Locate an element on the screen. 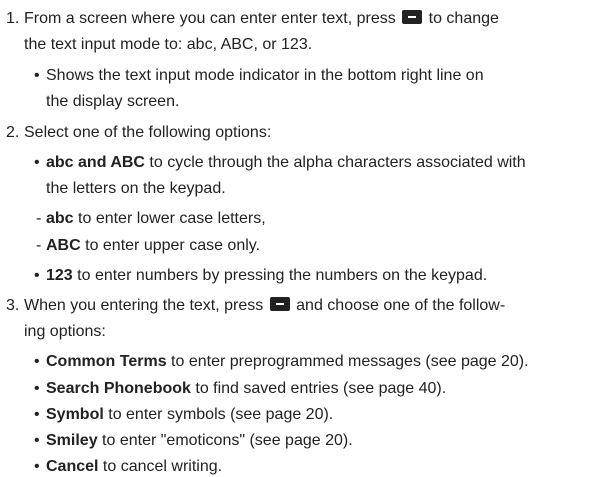  step-number: 3. is located at coordinates (13, 305).